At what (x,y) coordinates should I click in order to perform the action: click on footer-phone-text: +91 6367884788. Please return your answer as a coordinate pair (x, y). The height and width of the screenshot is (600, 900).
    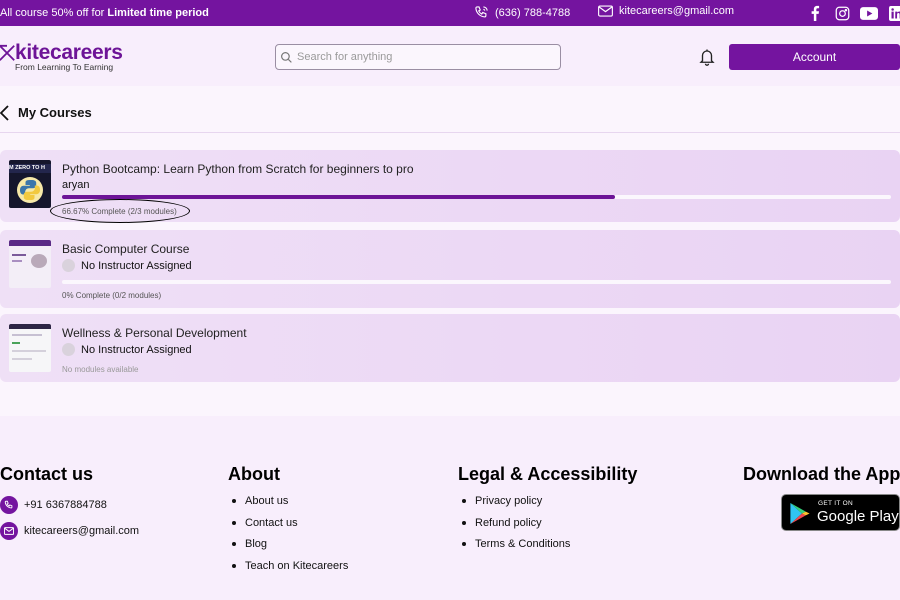
    Looking at the image, I should click on (65, 505).